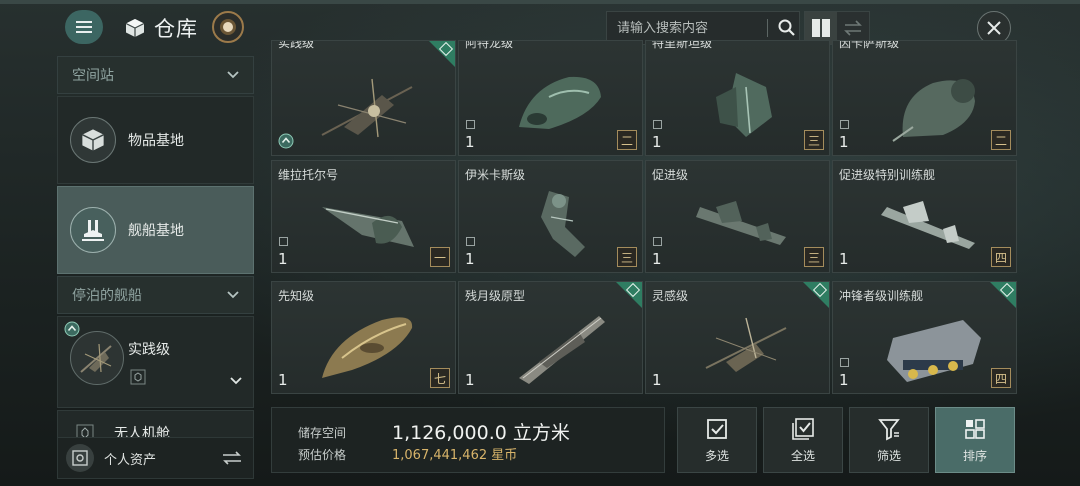 The height and width of the screenshot is (486, 1080). What do you see at coordinates (550, 216) in the screenshot?
I see `ship-card: 伊米卡斯级 1 三` at bounding box center [550, 216].